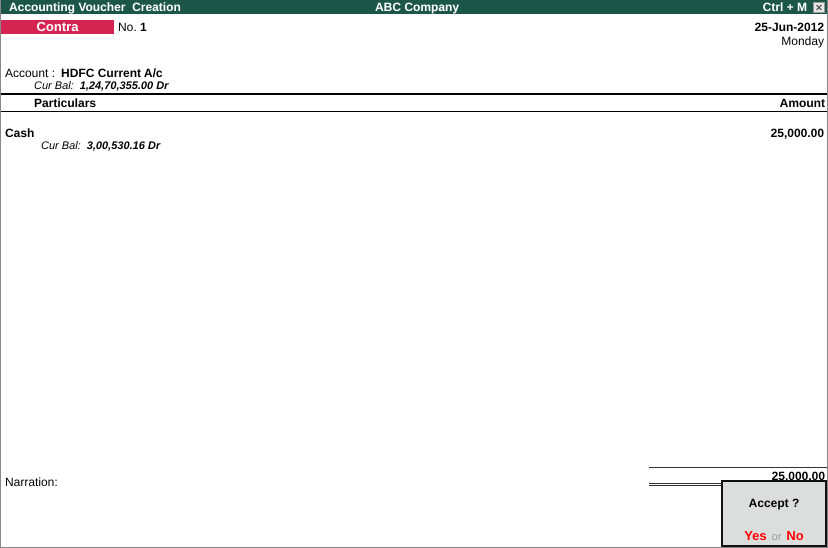 The width and height of the screenshot is (828, 548). I want to click on dialog-question: Accept ?, so click(774, 503).